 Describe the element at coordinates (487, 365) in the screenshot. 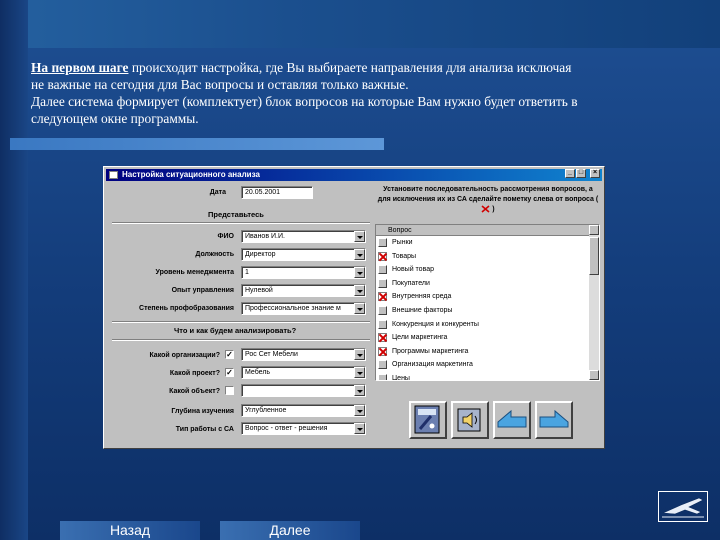

I see `list-item: Организация маркетинга` at that location.